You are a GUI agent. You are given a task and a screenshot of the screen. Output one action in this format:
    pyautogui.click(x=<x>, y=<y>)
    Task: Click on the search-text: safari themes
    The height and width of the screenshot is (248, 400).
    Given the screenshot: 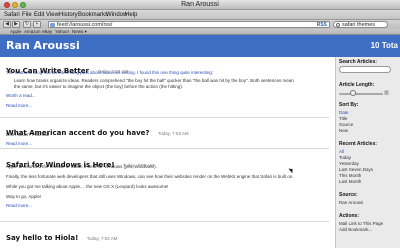 What is the action you would take?
    pyautogui.click(x=359, y=25)
    